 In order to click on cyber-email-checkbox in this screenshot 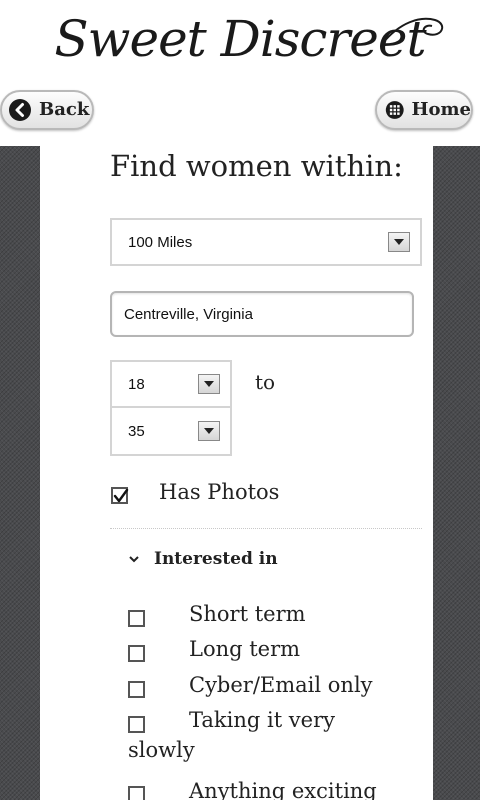, I will do `click(136, 689)`.